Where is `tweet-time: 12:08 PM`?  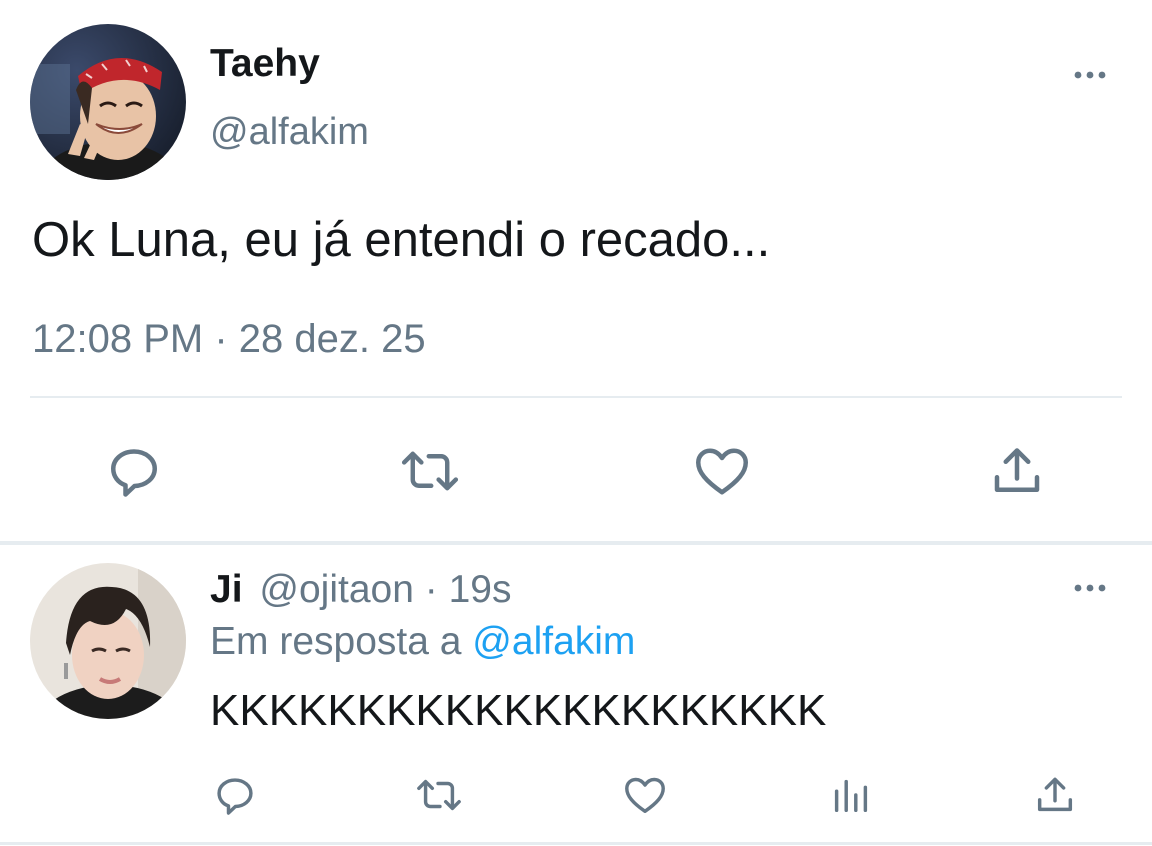
tweet-time: 12:08 PM is located at coordinates (117, 339).